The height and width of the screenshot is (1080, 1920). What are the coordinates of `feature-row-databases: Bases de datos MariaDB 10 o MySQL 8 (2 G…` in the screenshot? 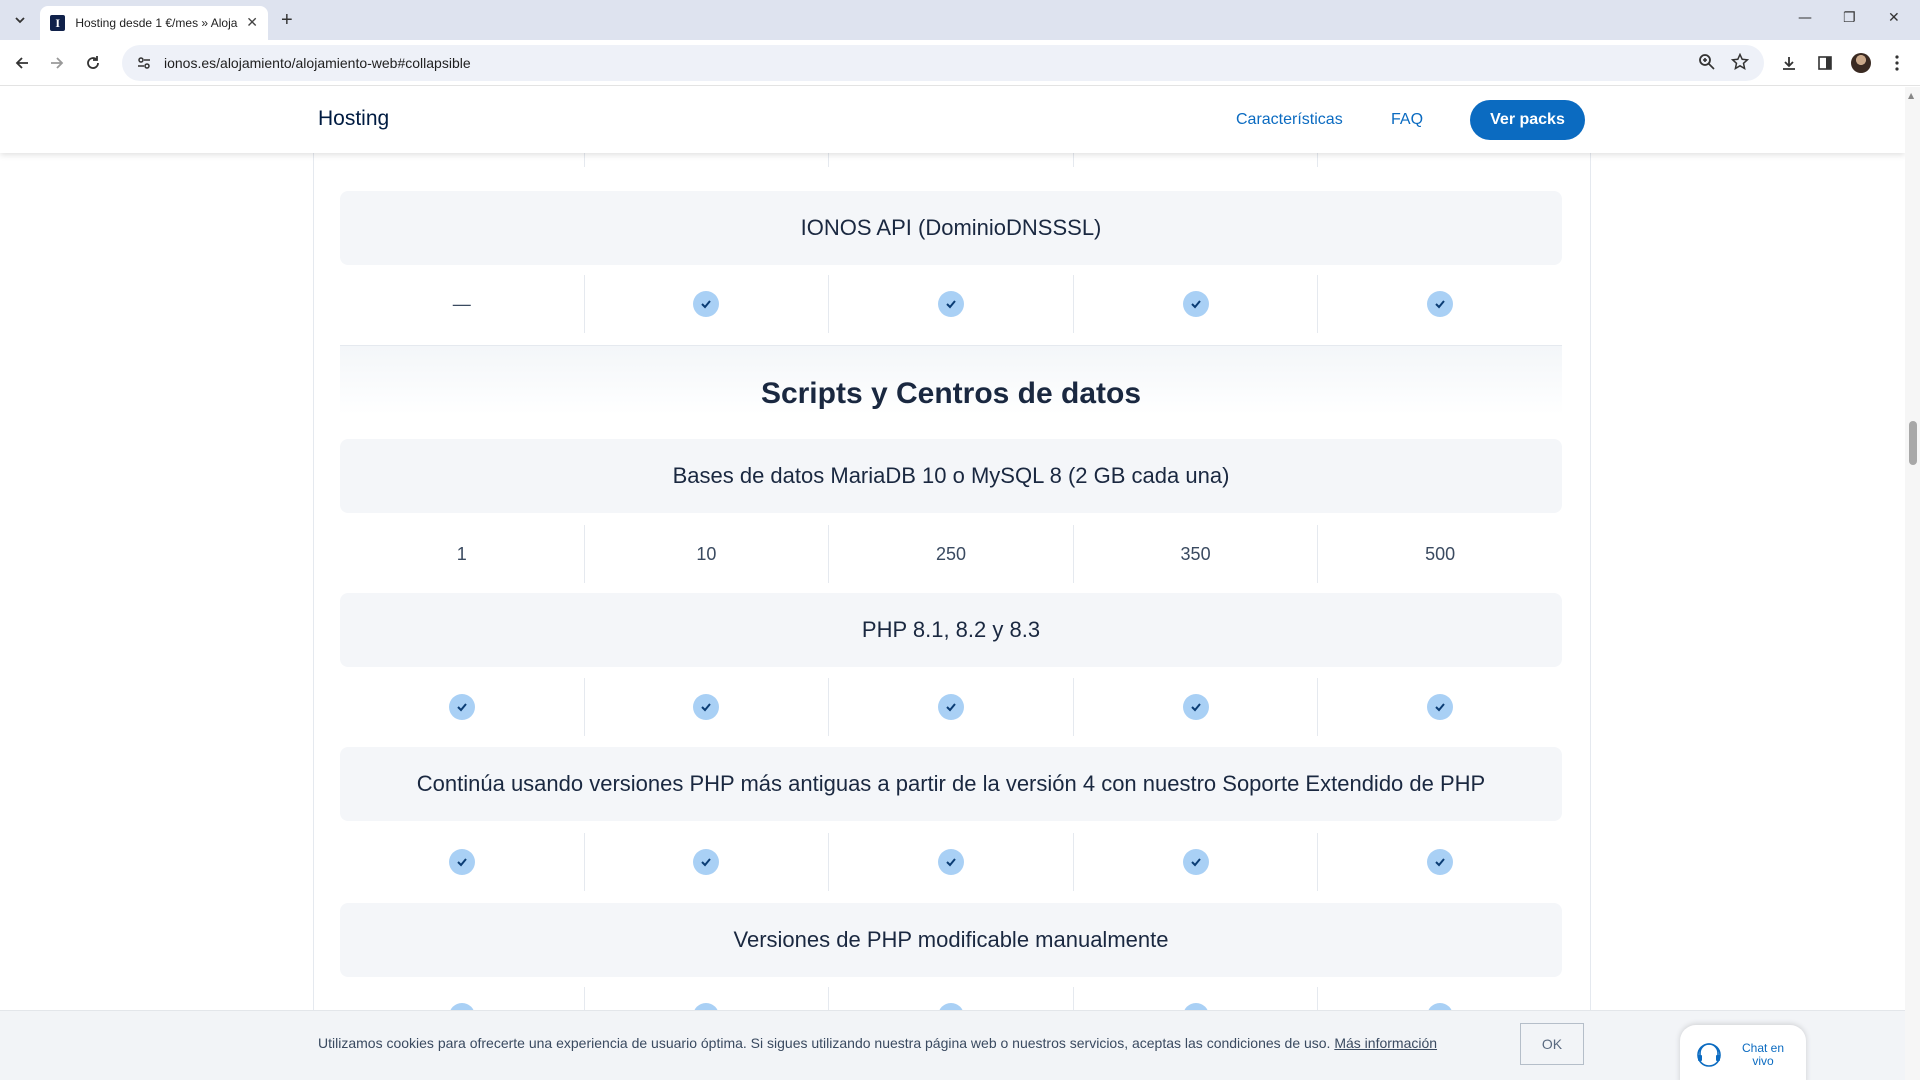 It's located at (951, 476).